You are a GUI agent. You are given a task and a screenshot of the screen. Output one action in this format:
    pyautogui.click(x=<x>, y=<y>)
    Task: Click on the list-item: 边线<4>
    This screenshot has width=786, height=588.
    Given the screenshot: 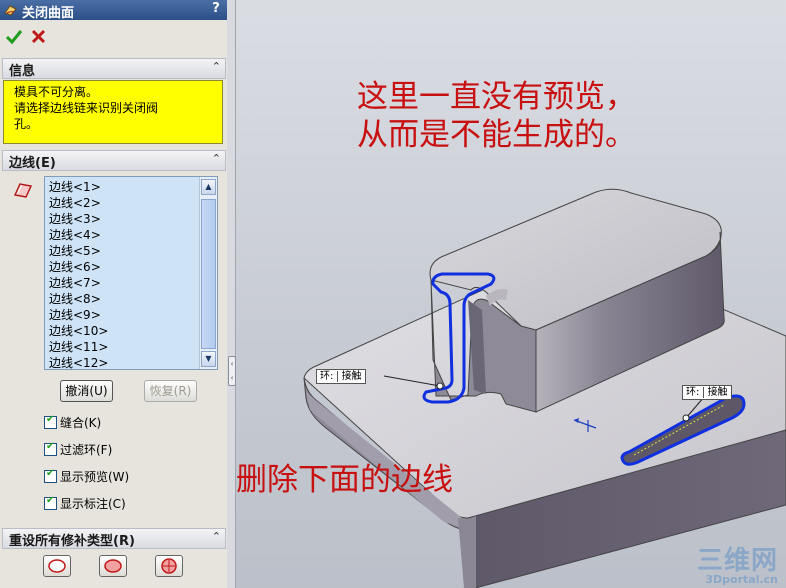 What is the action you would take?
    pyautogui.click(x=78, y=235)
    